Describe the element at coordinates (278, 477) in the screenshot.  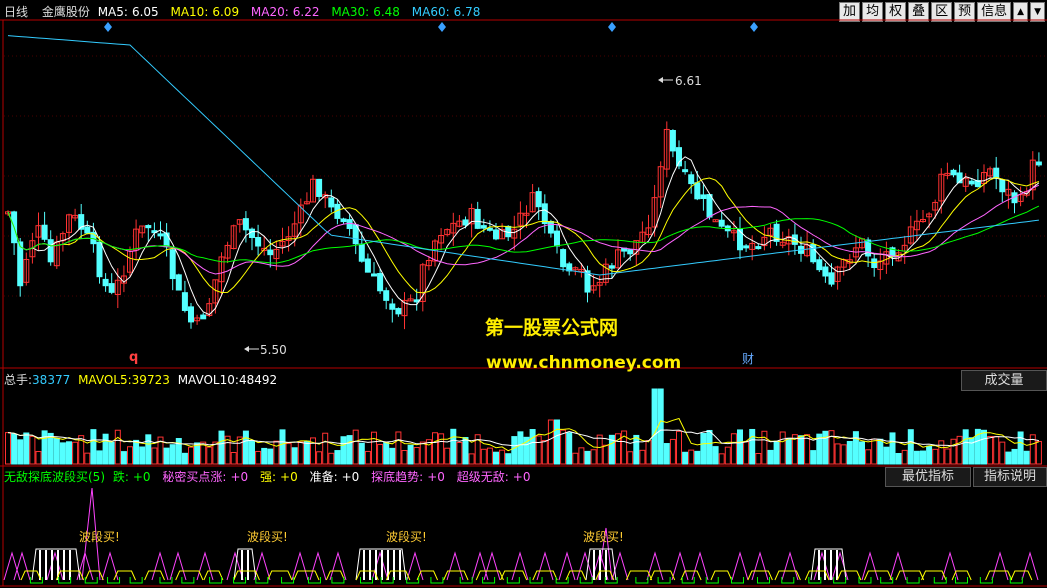
I see `indicator-field-strong: 强: +0` at that location.